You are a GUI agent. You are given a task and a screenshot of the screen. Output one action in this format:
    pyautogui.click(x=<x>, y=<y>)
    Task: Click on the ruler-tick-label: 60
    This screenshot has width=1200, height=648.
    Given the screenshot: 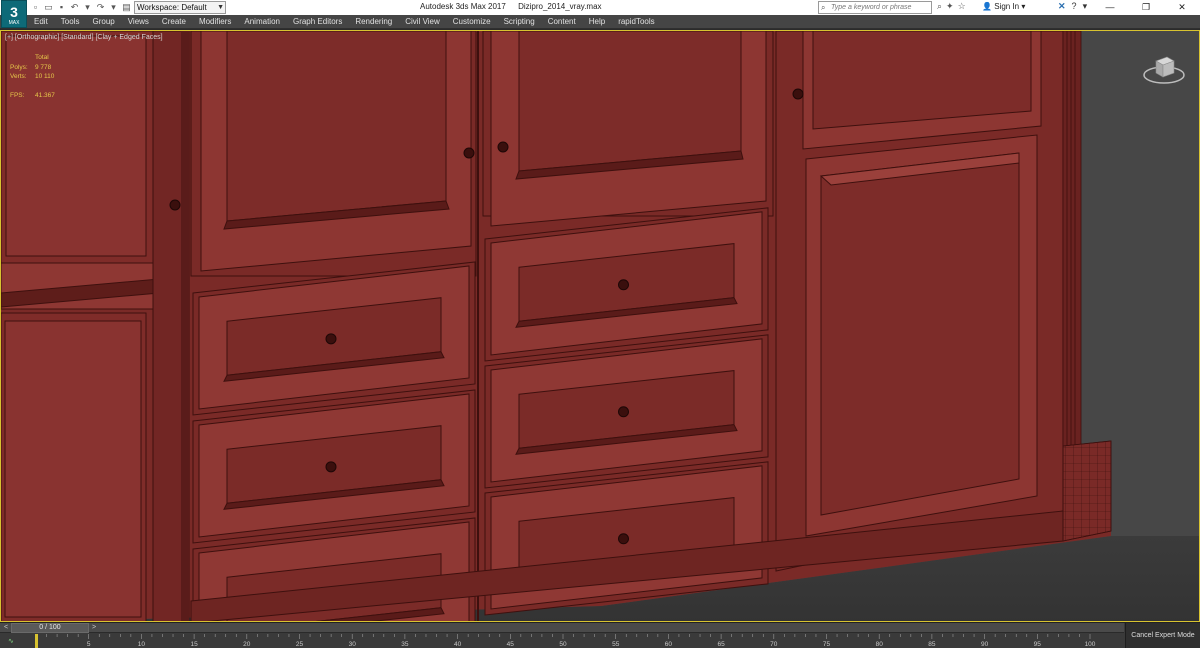 What is the action you would take?
    pyautogui.click(x=669, y=644)
    